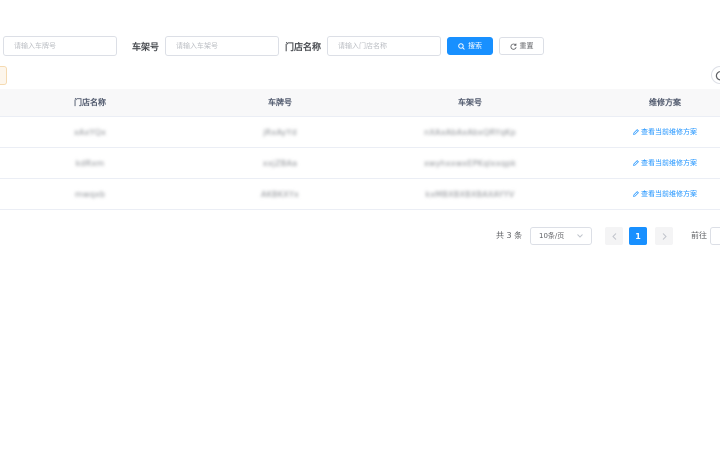  I want to click on store-name-cell: mwqxb, so click(90, 194).